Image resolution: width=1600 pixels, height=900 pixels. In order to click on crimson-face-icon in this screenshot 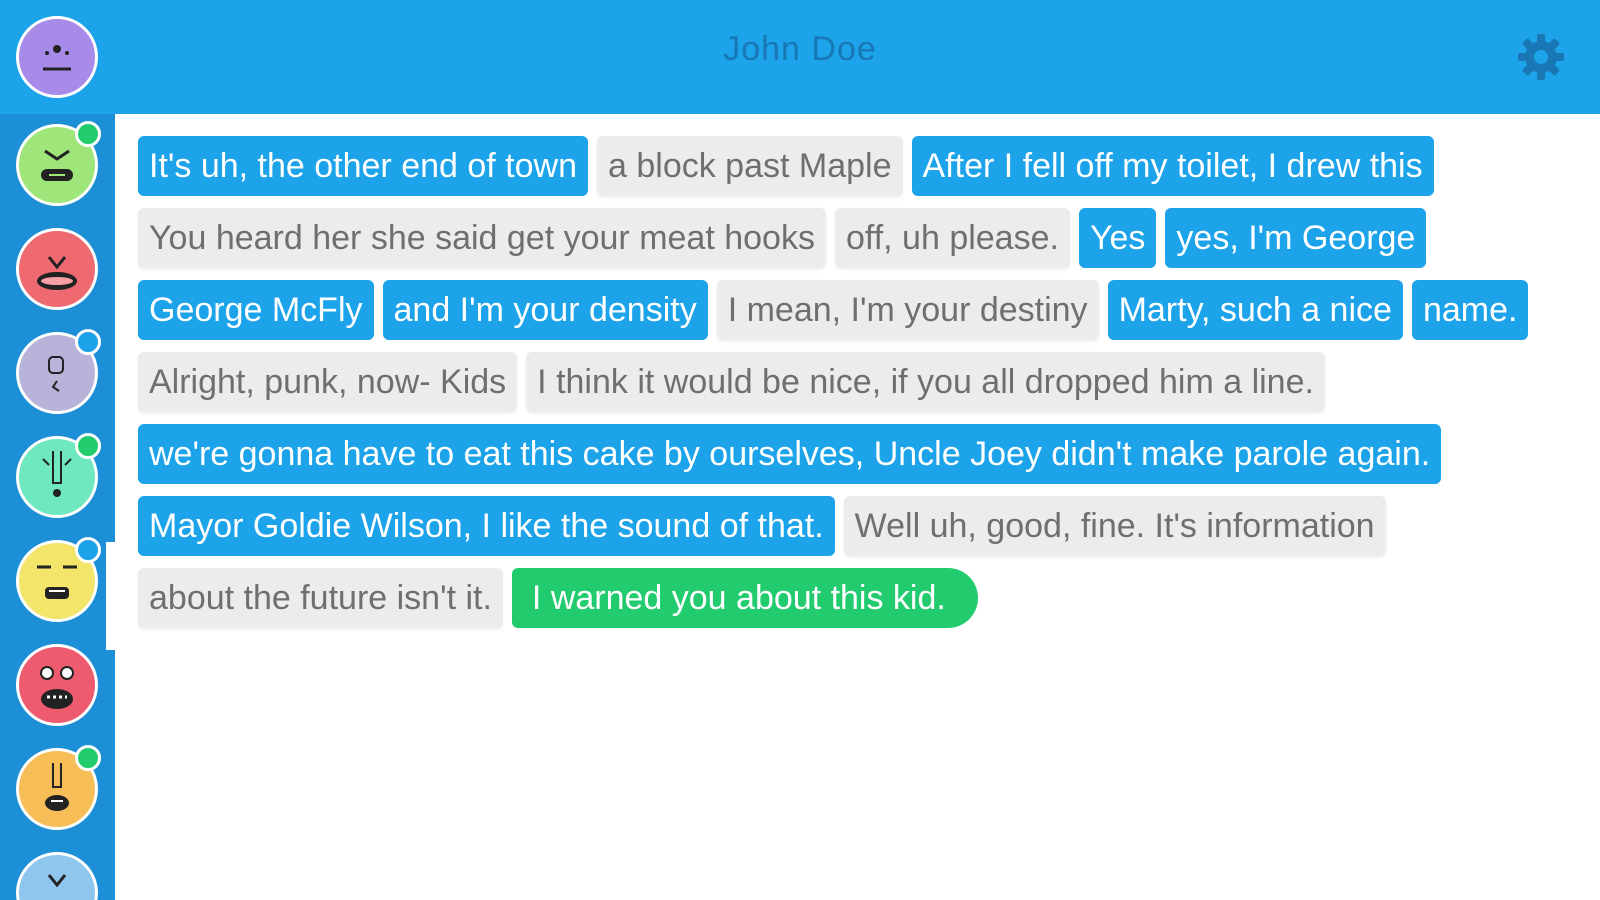, I will do `click(57, 687)`.